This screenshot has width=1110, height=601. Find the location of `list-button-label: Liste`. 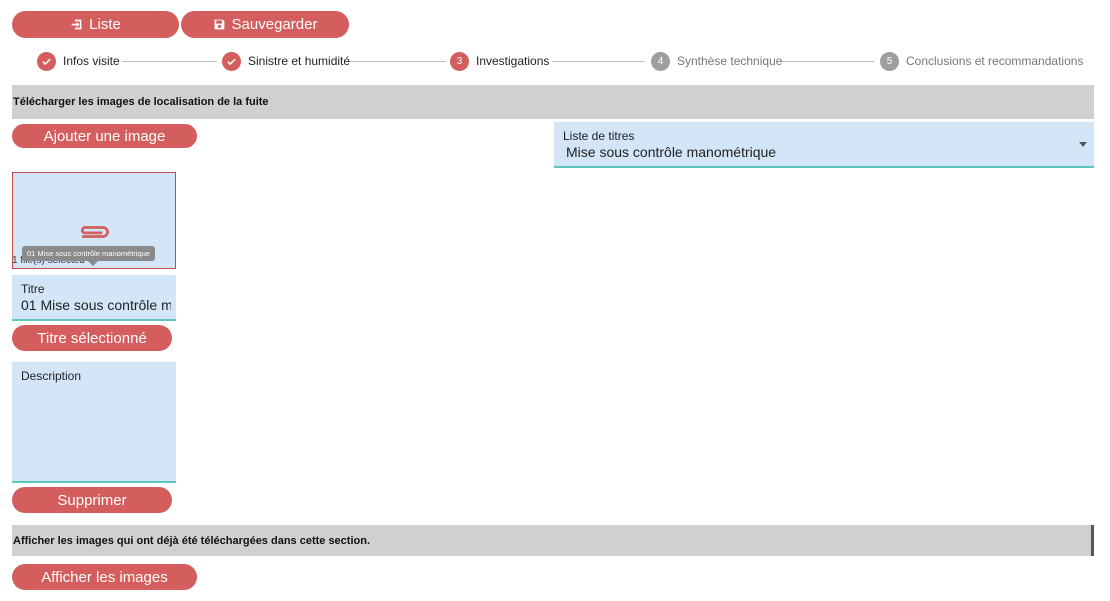

list-button-label: Liste is located at coordinates (105, 24).